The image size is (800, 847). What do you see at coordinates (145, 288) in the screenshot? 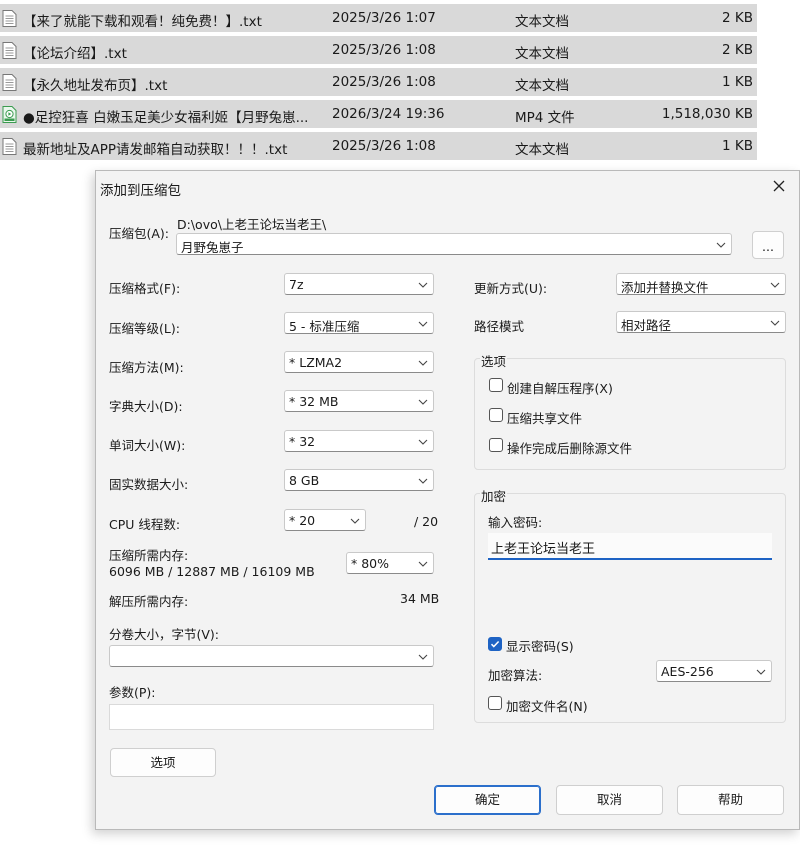
I see `format-label: 压缩格式(F):` at bounding box center [145, 288].